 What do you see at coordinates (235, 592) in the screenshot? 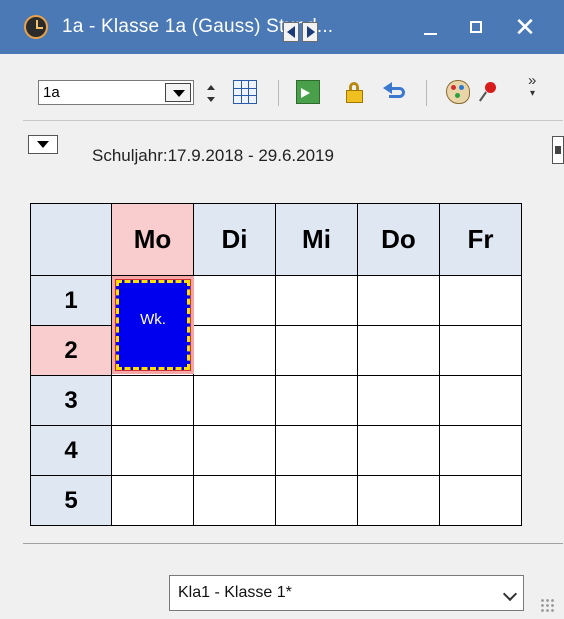
I see `class-format-value: Kla1 - Klasse 1*` at bounding box center [235, 592].